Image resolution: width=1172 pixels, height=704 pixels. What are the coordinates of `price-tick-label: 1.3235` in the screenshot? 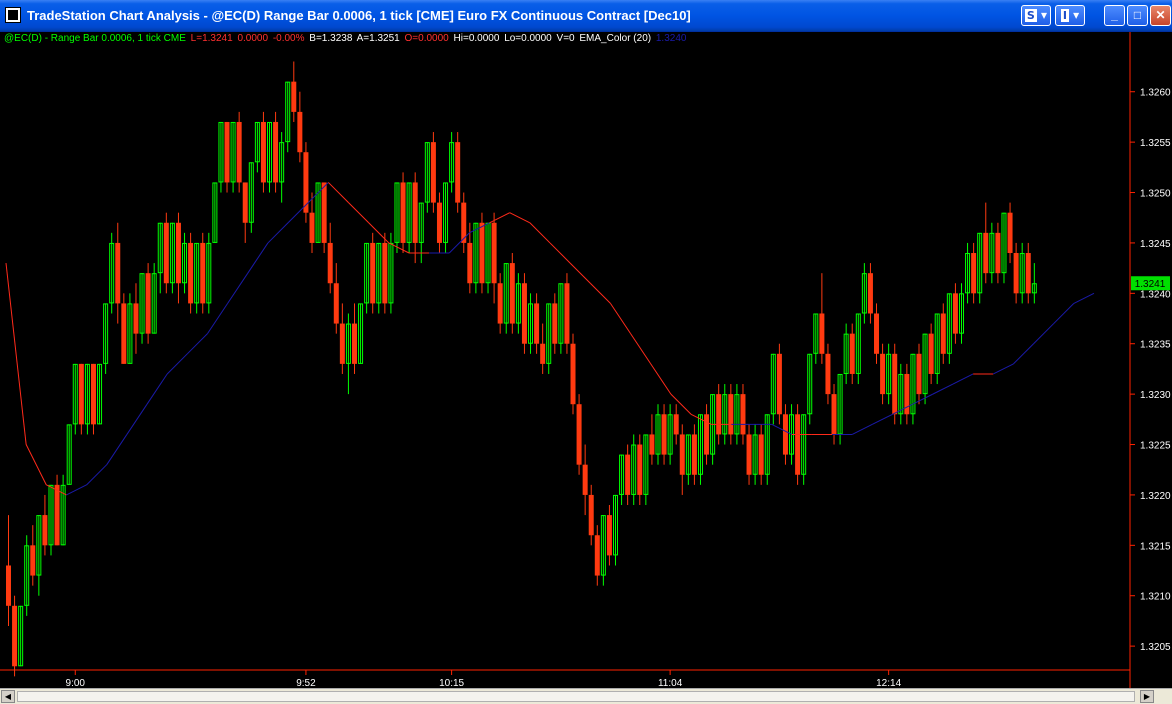 It's located at (1155, 345).